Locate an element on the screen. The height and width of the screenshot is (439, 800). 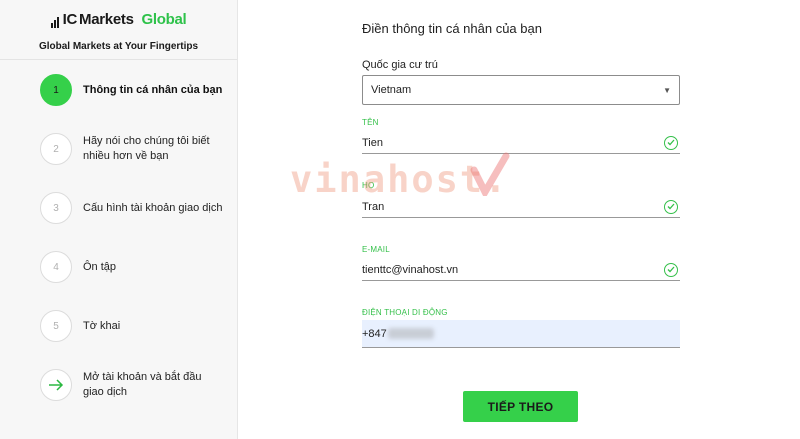
step-number-badge: 3 is located at coordinates (56, 208).